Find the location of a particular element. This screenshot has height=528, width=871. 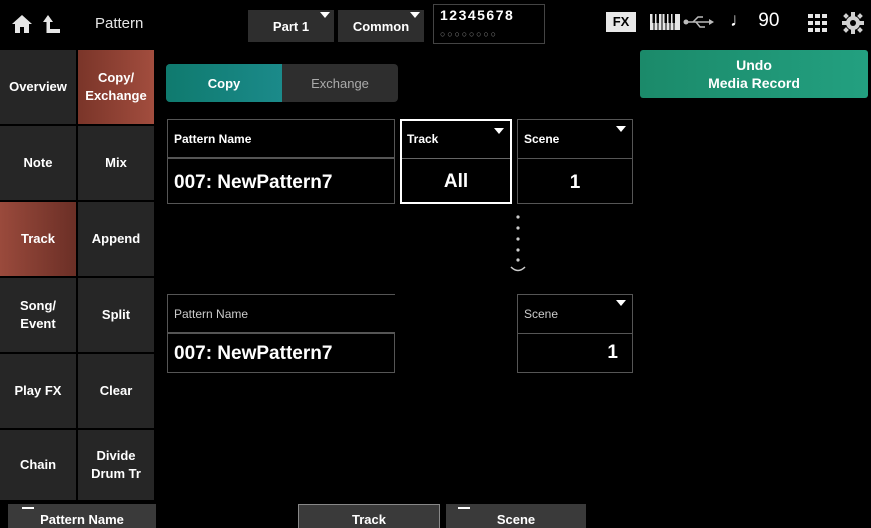

tab-label: Append is located at coordinates (116, 238).